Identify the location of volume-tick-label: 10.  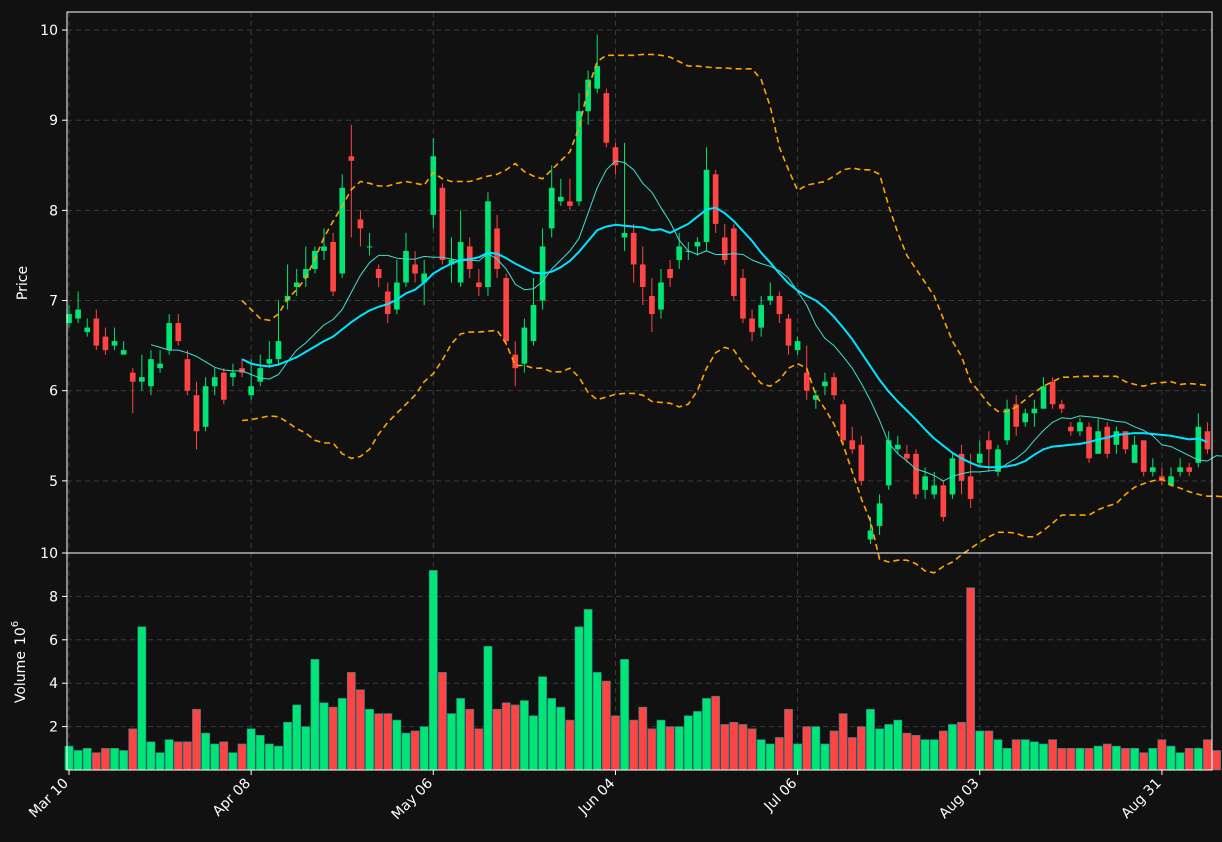
(49, 554).